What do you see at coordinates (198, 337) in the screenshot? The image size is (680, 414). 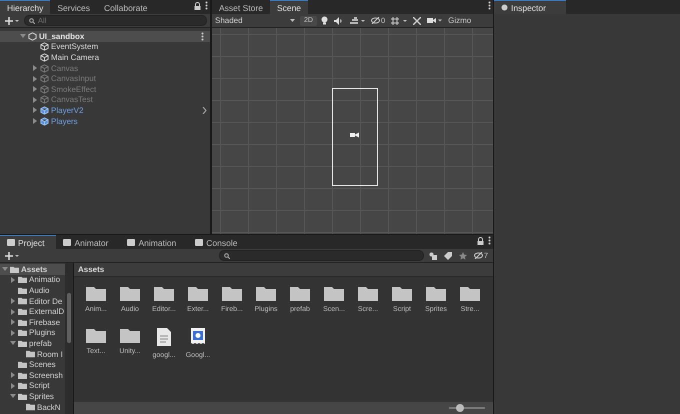 I see `asset-icon` at bounding box center [198, 337].